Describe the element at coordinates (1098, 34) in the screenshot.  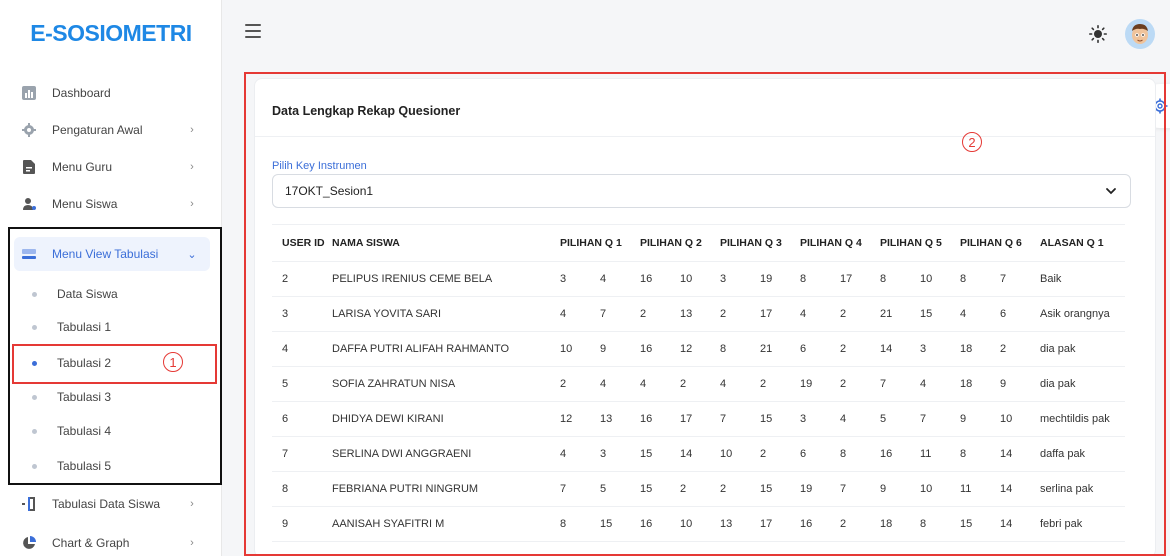
I see `theme-toggle-sun-icon` at that location.